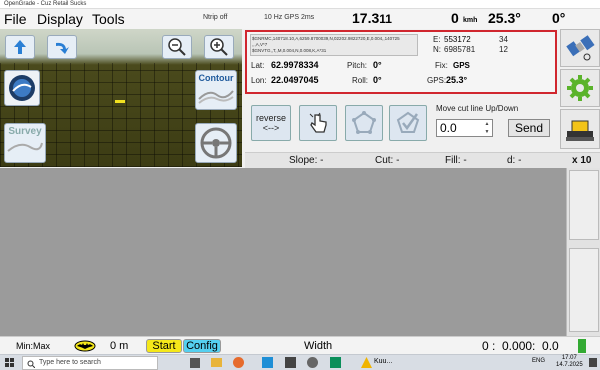 The image size is (600, 370). Describe the element at coordinates (461, 65) in the screenshot. I see `fix-value: GPS` at that location.